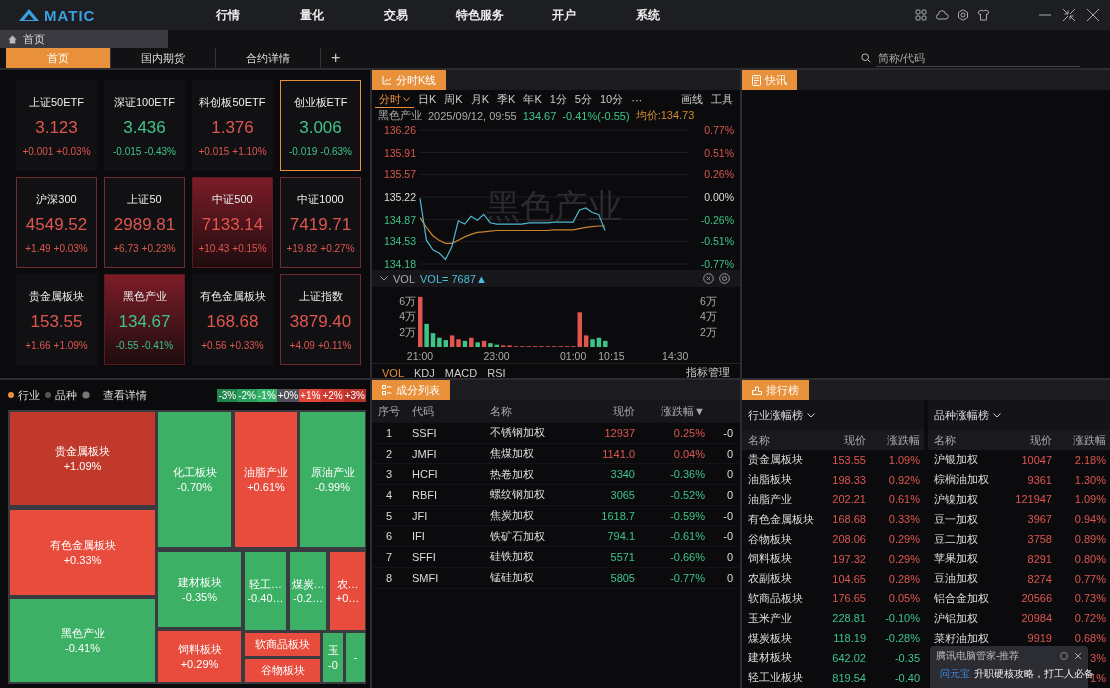  Describe the element at coordinates (722, 99) in the screenshot. I see `chart-tool-button: 工具` at that location.